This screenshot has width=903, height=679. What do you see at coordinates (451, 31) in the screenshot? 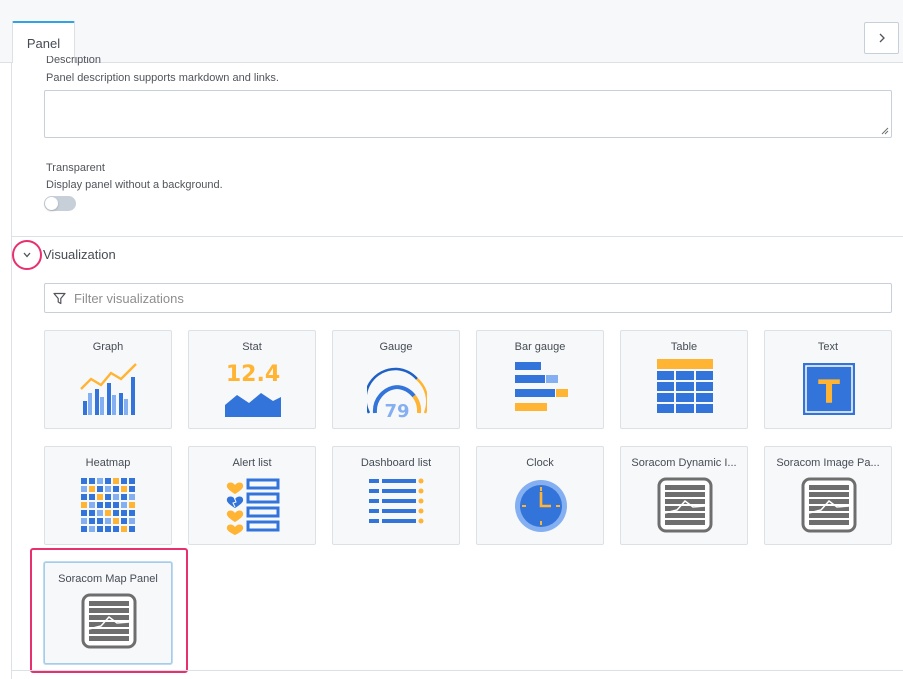
I see `panel-editor-header: Panel` at bounding box center [451, 31].